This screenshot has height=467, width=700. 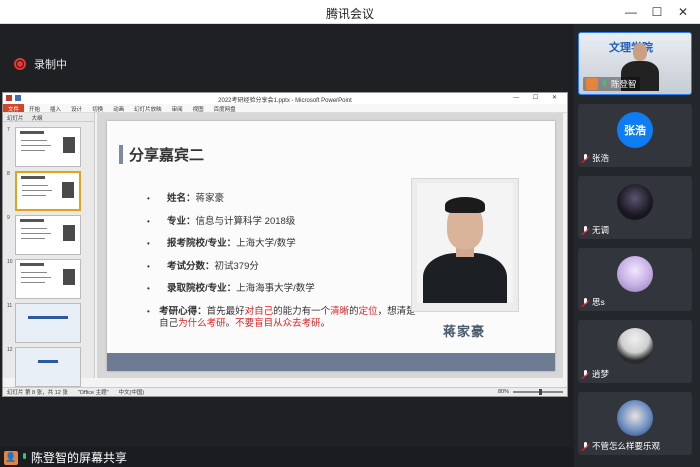 I want to click on zoom-level: 80%, so click(x=503, y=392).